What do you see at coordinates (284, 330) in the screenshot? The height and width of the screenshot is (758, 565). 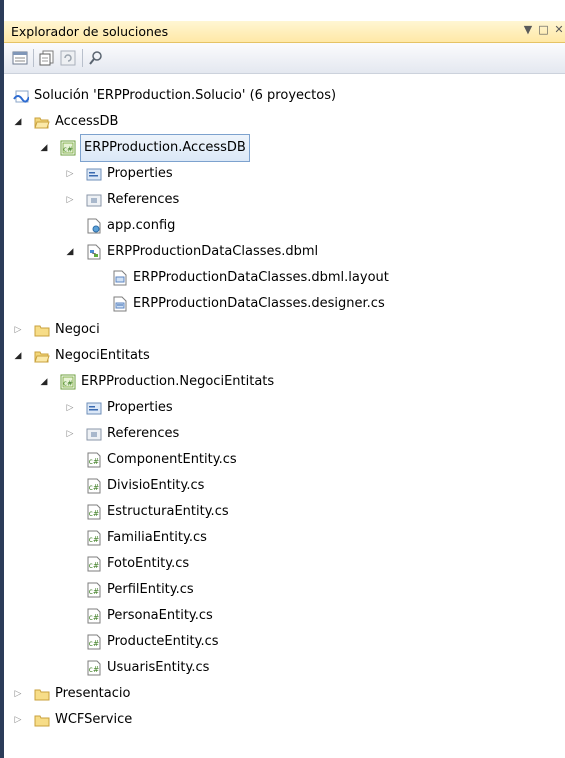 I see `tree-row: ▷ Negoci` at bounding box center [284, 330].